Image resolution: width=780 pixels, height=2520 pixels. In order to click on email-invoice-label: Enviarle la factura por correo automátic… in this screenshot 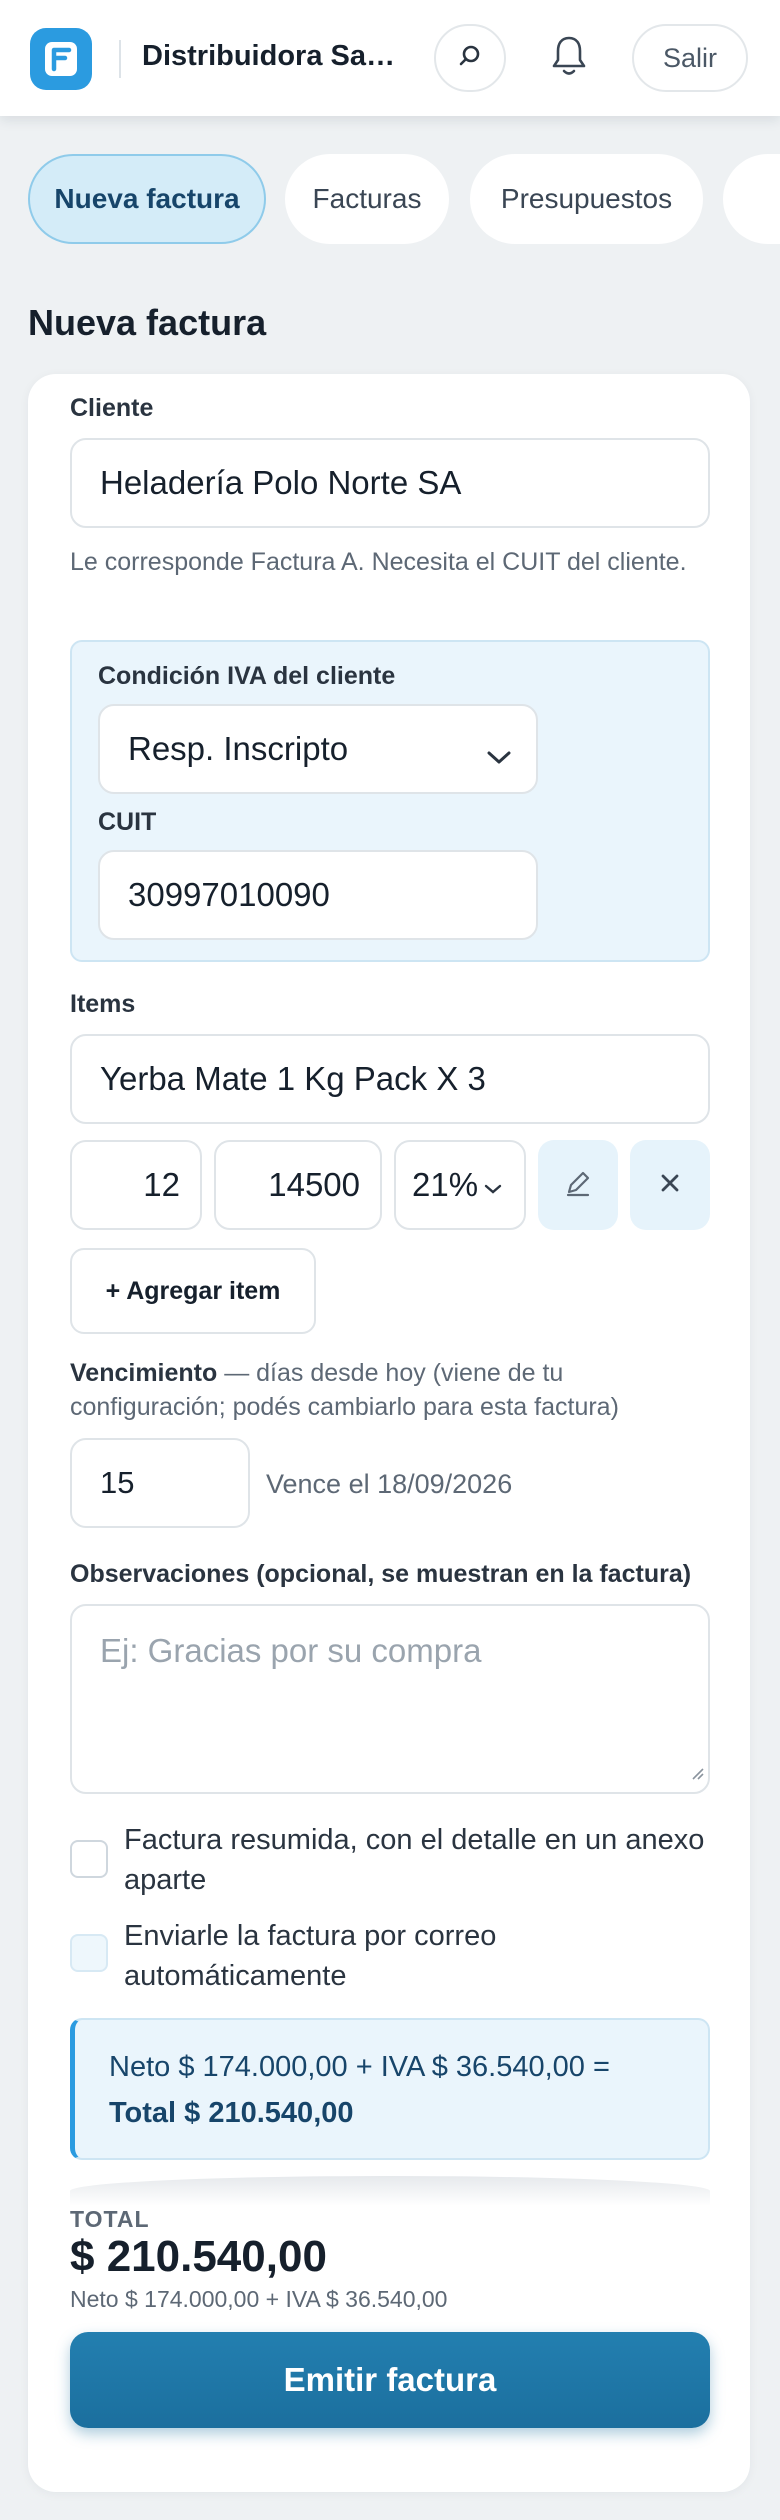, I will do `click(424, 1956)`.